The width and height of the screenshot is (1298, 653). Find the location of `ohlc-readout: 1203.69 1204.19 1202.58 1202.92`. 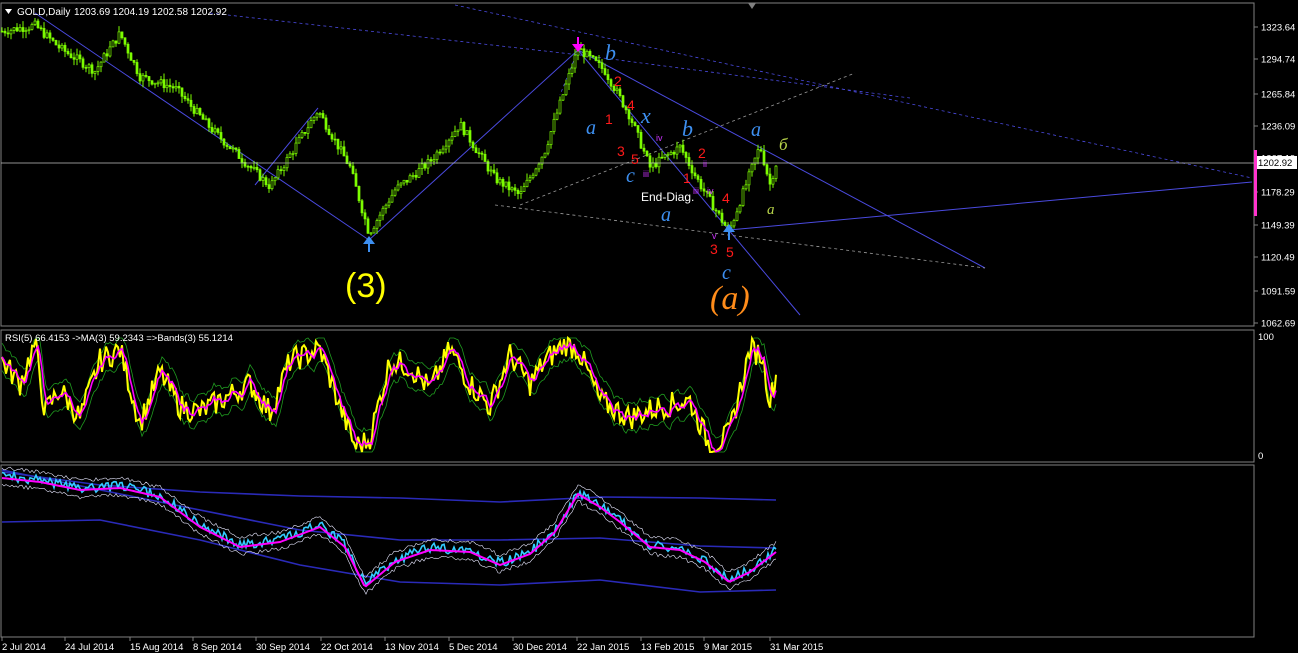

ohlc-readout: 1203.69 1204.19 1202.58 1202.92 is located at coordinates (150, 12).